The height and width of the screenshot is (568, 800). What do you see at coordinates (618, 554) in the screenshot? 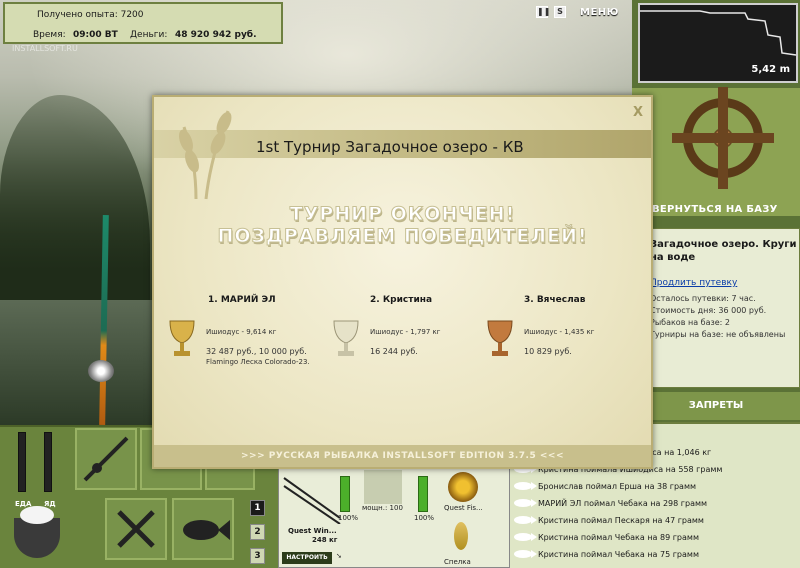
I see `log-text: Кристина поймал Чебака на 75 грамм` at bounding box center [618, 554].